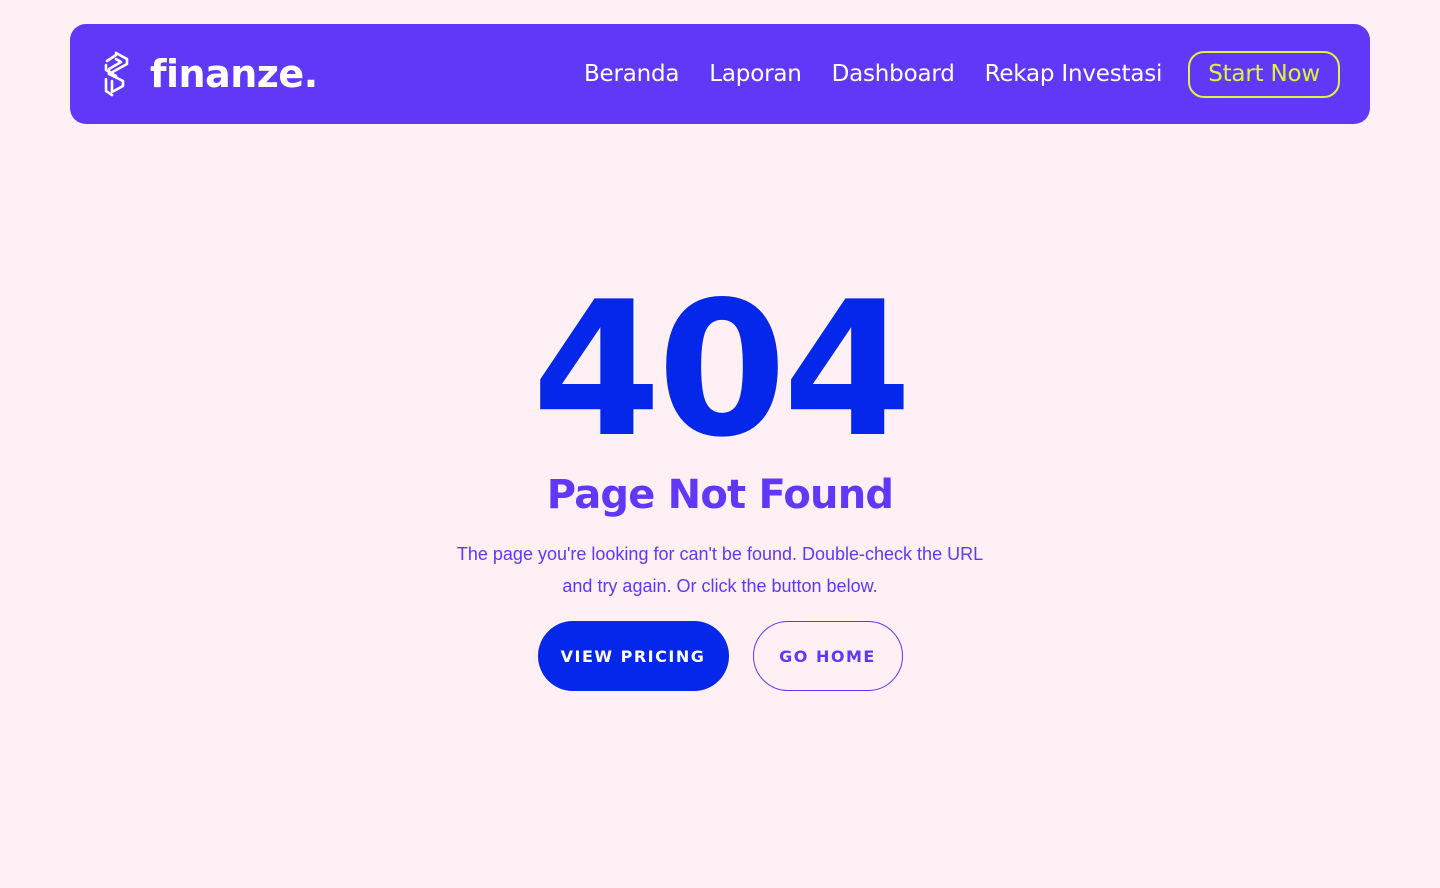 The height and width of the screenshot is (888, 1440). I want to click on action-buttons: VIEW PRICING GO HOME, so click(720, 656).